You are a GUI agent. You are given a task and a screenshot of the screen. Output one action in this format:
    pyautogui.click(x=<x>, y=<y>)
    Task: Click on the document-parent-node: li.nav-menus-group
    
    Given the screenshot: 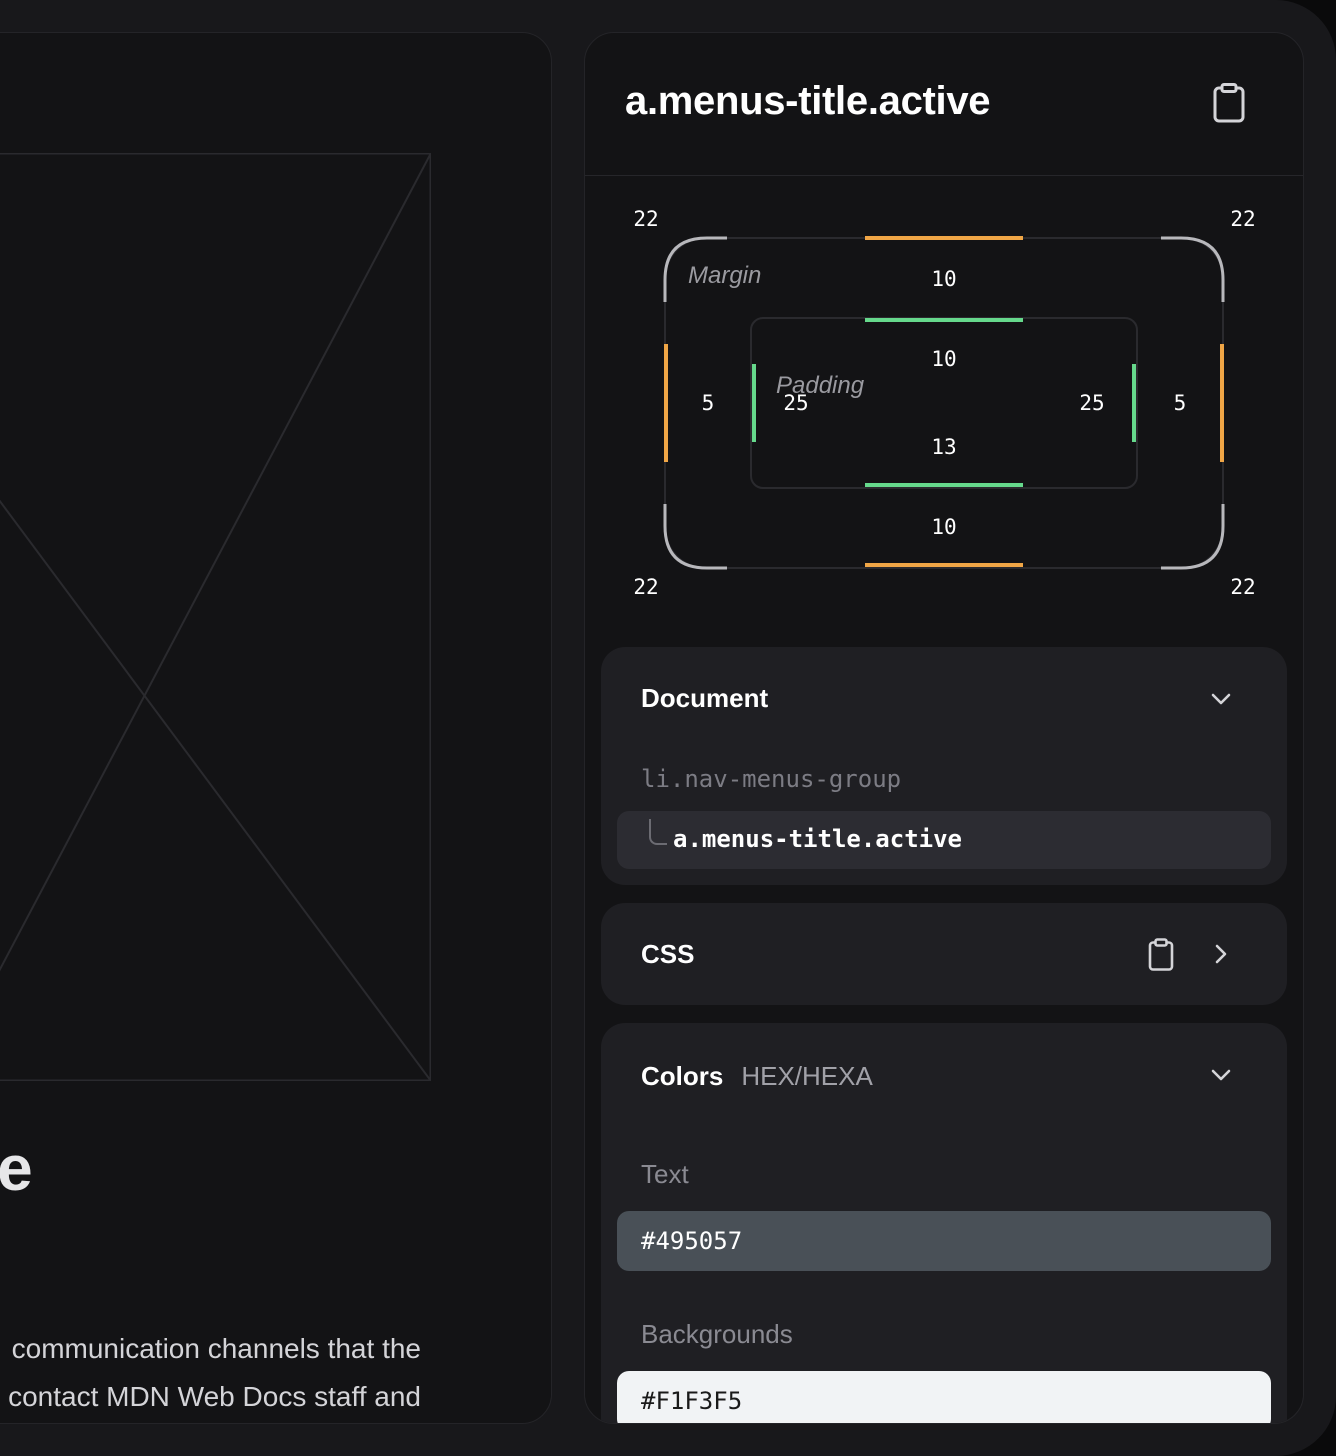 What is the action you would take?
    pyautogui.click(x=771, y=779)
    